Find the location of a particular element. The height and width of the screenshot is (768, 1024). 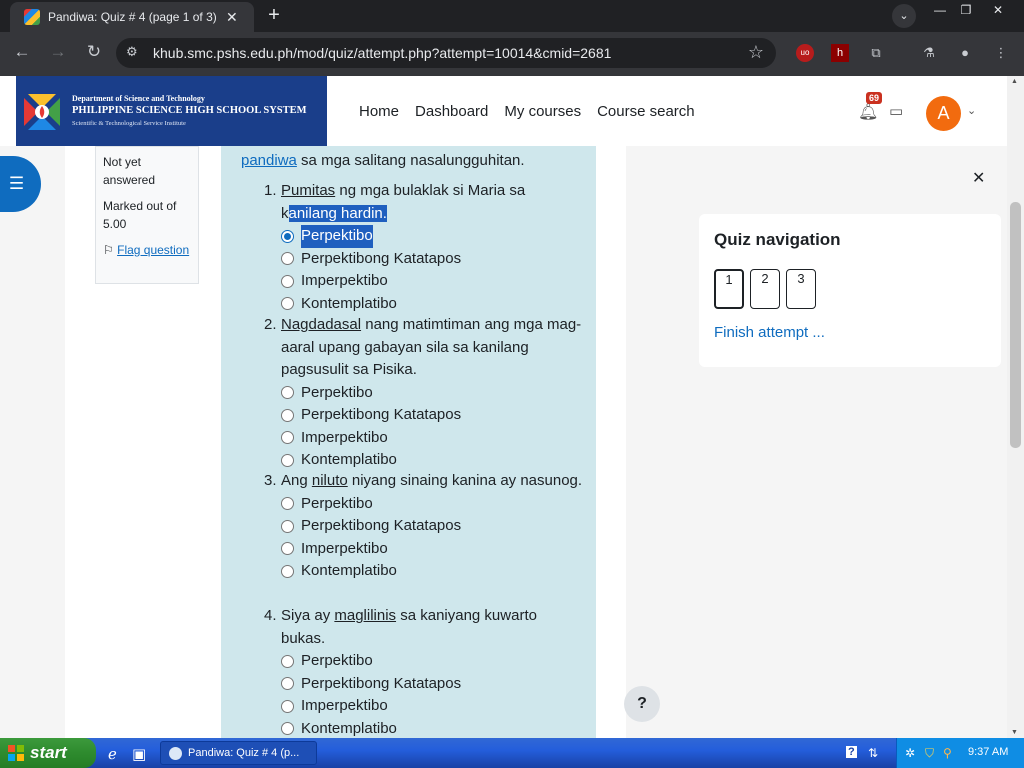

site-info-icon: ⚙ is located at coordinates (132, 52).